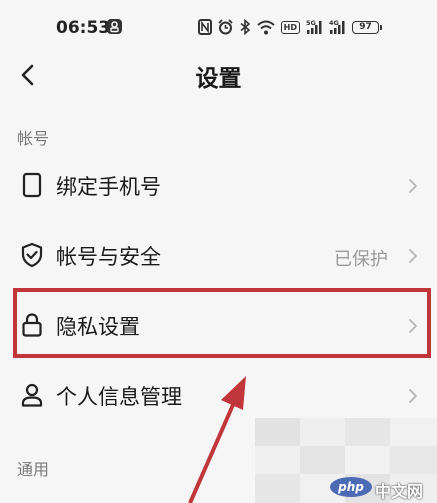 The image size is (437, 503). Describe the element at coordinates (399, 491) in the screenshot. I see `watermark-text: 中文网` at that location.